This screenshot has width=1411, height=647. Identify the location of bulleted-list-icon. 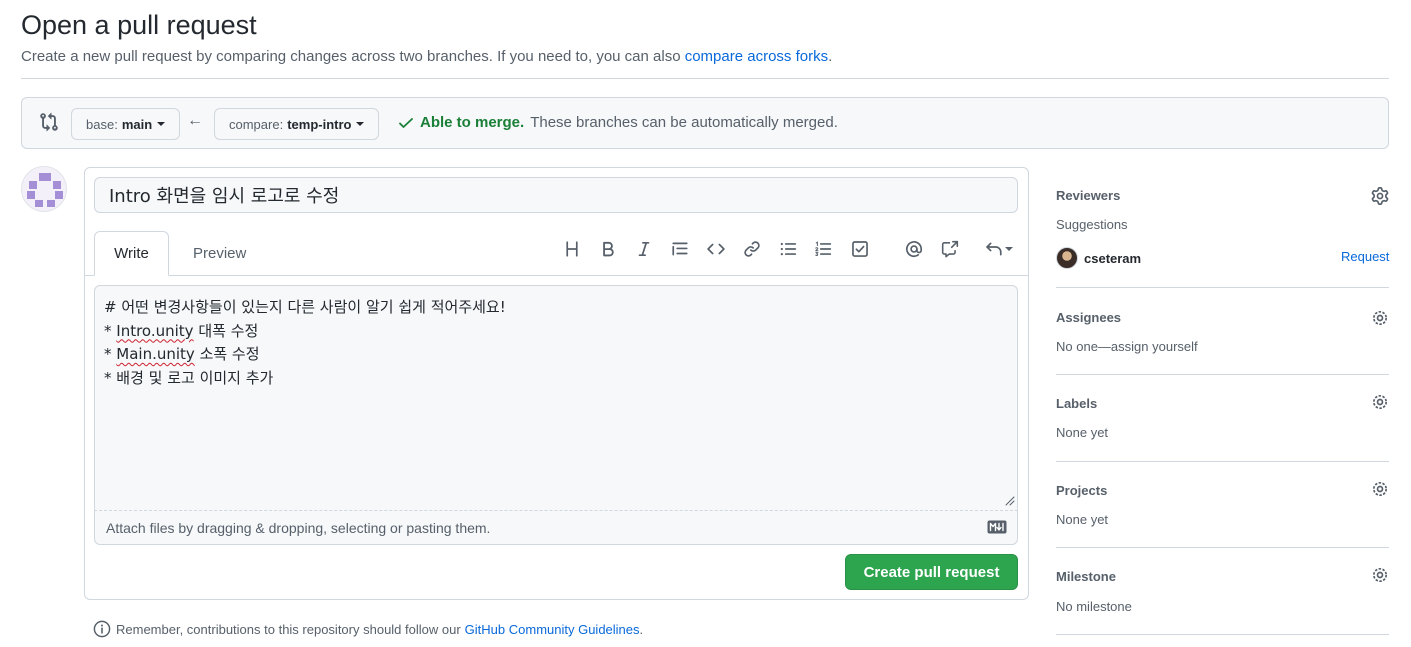
(788, 249).